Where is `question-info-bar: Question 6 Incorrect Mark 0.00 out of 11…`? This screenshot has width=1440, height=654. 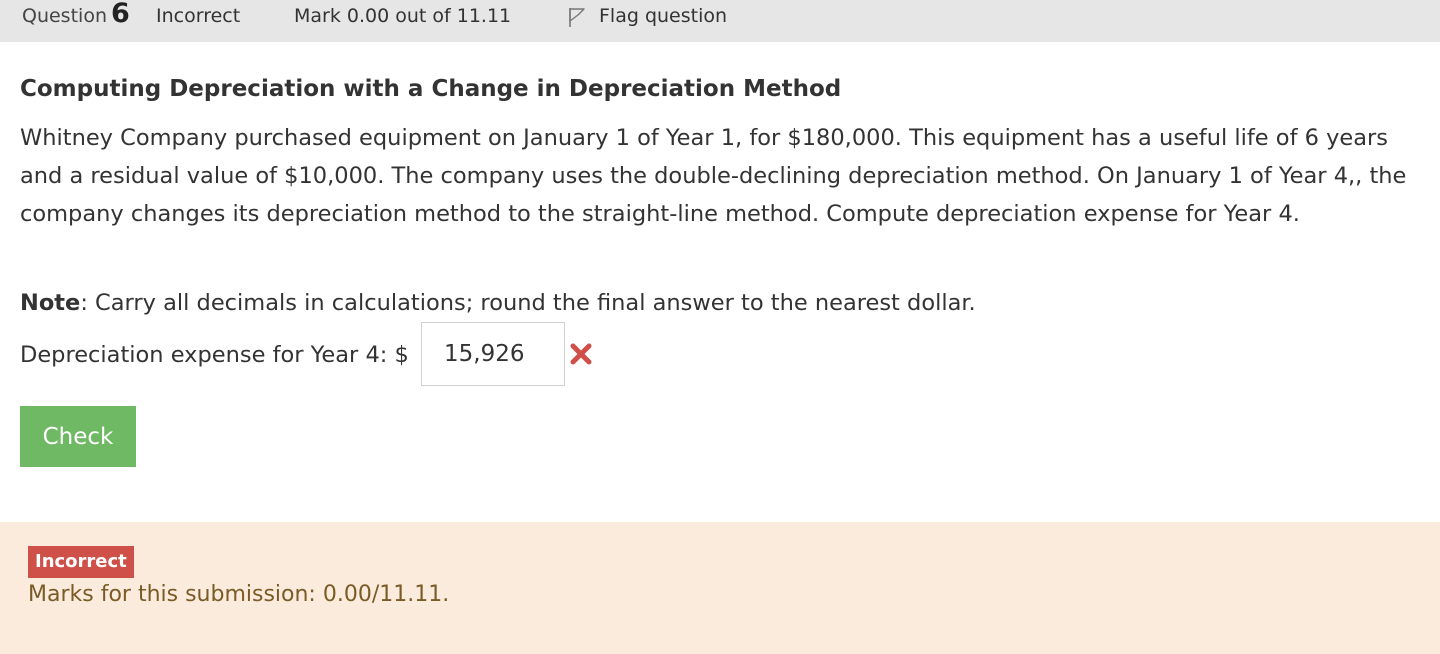
question-info-bar: Question 6 Incorrect Mark 0.00 out of 11… is located at coordinates (720, 21).